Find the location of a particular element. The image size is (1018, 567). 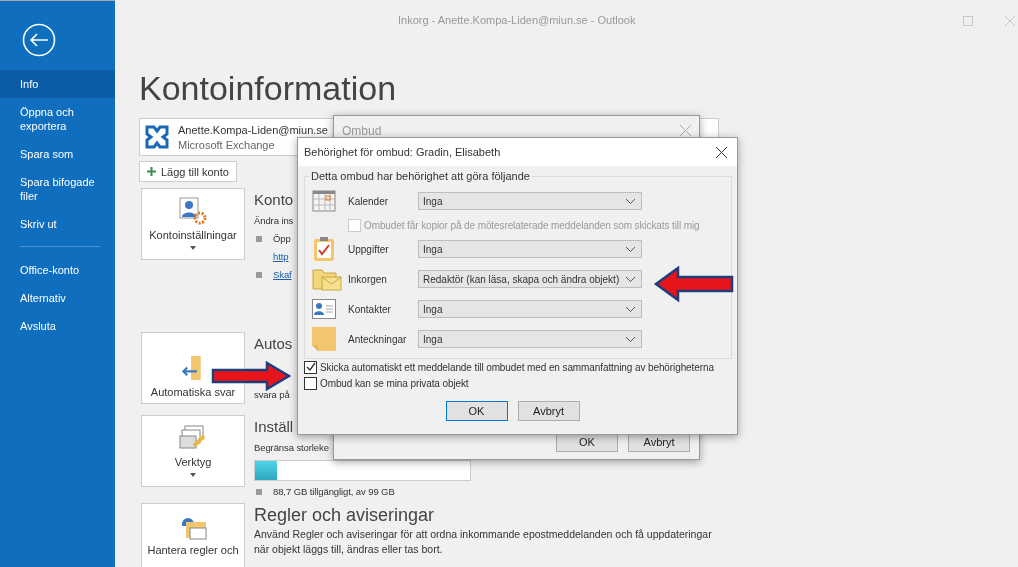

link: http is located at coordinates (281, 257).